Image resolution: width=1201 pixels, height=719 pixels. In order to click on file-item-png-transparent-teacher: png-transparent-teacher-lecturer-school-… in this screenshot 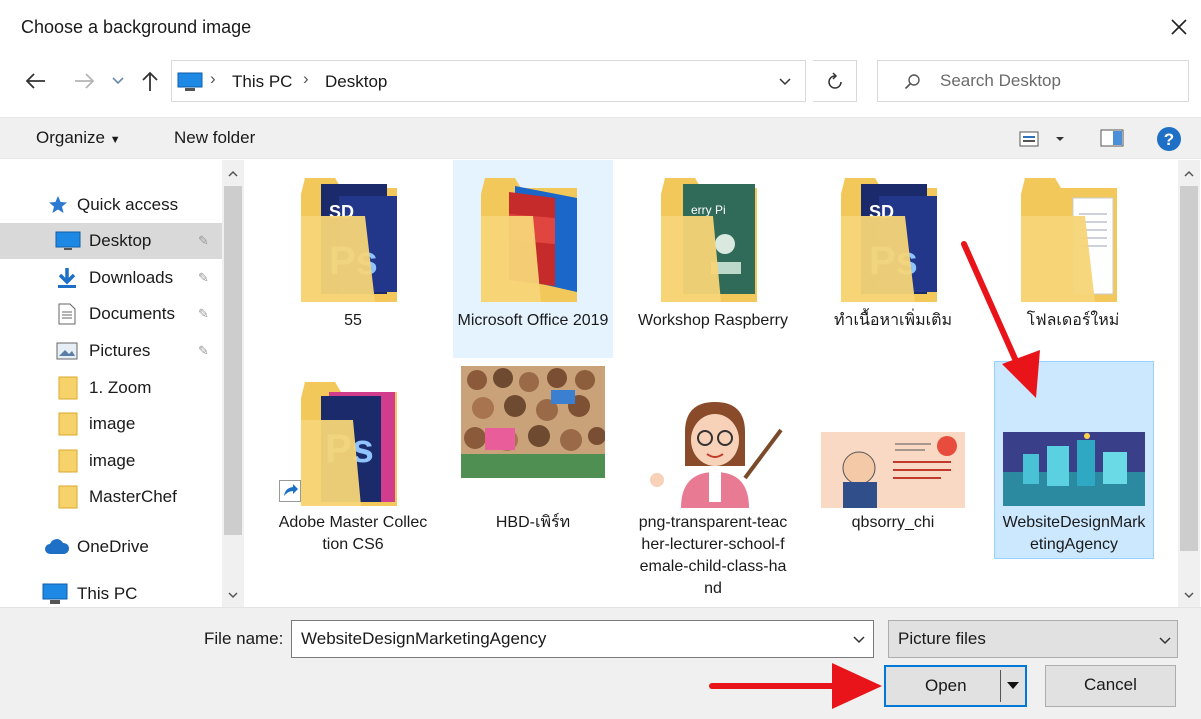, I will do `click(713, 488)`.